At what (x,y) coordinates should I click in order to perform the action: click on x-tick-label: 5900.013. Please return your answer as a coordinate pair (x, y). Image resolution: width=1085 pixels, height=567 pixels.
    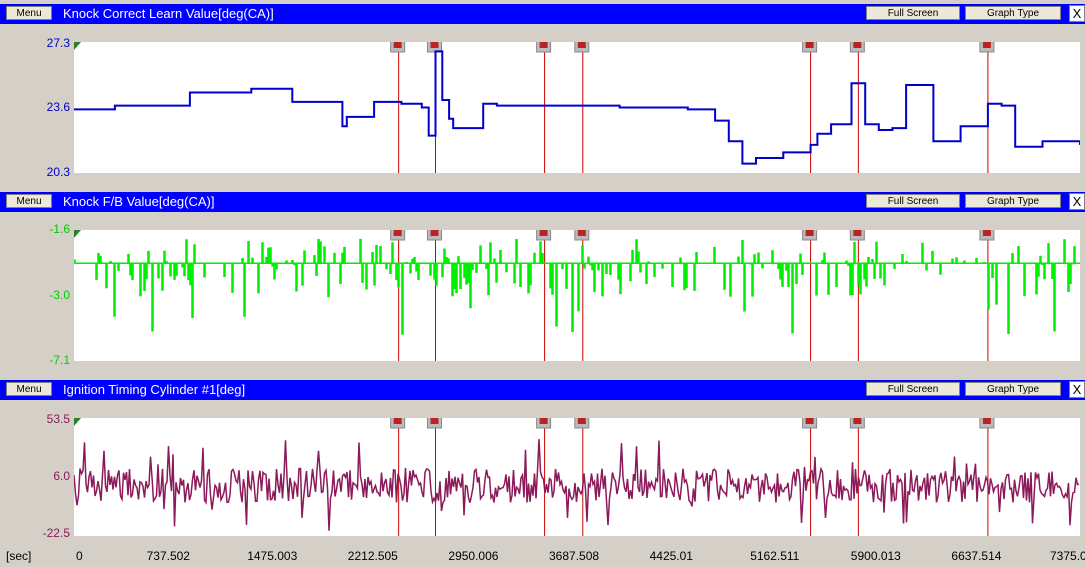
    Looking at the image, I should click on (875, 556).